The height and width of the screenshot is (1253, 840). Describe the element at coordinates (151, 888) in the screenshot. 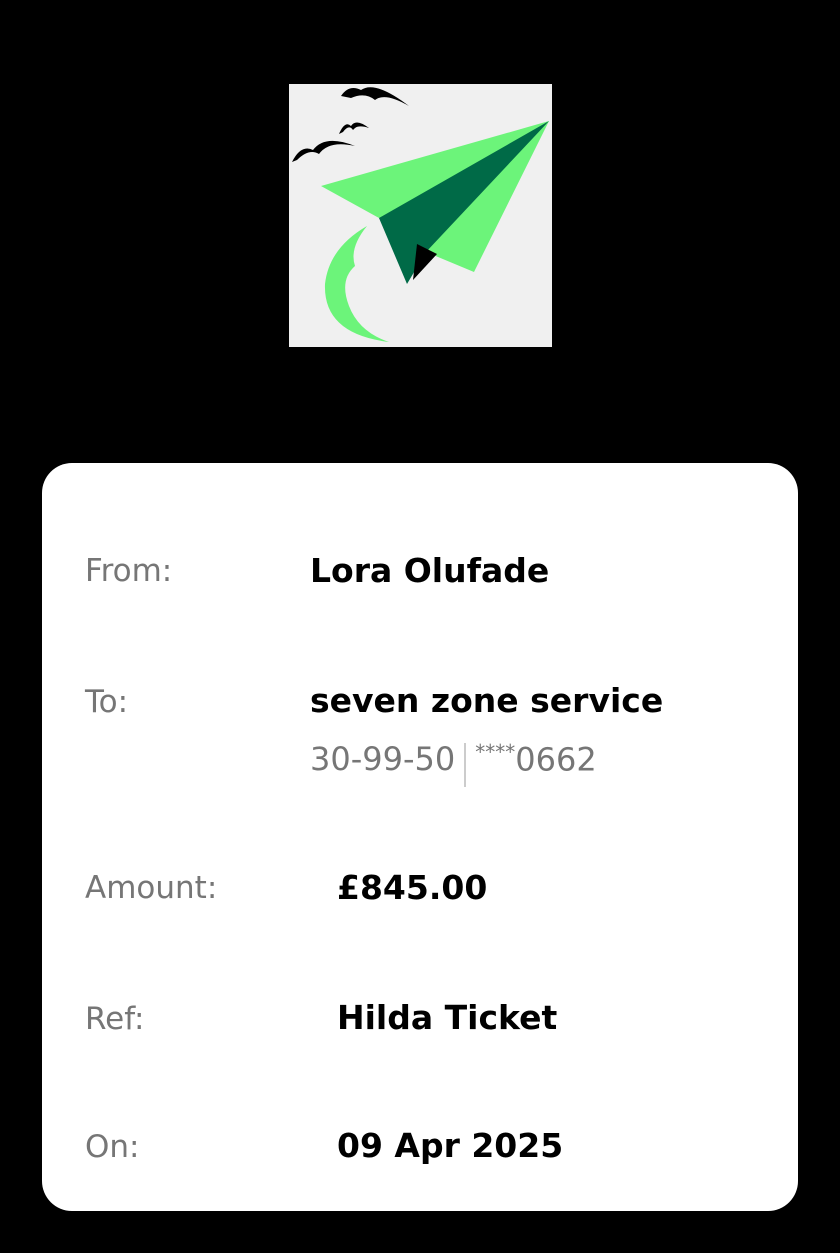

I see `amount-label: Amount:` at that location.